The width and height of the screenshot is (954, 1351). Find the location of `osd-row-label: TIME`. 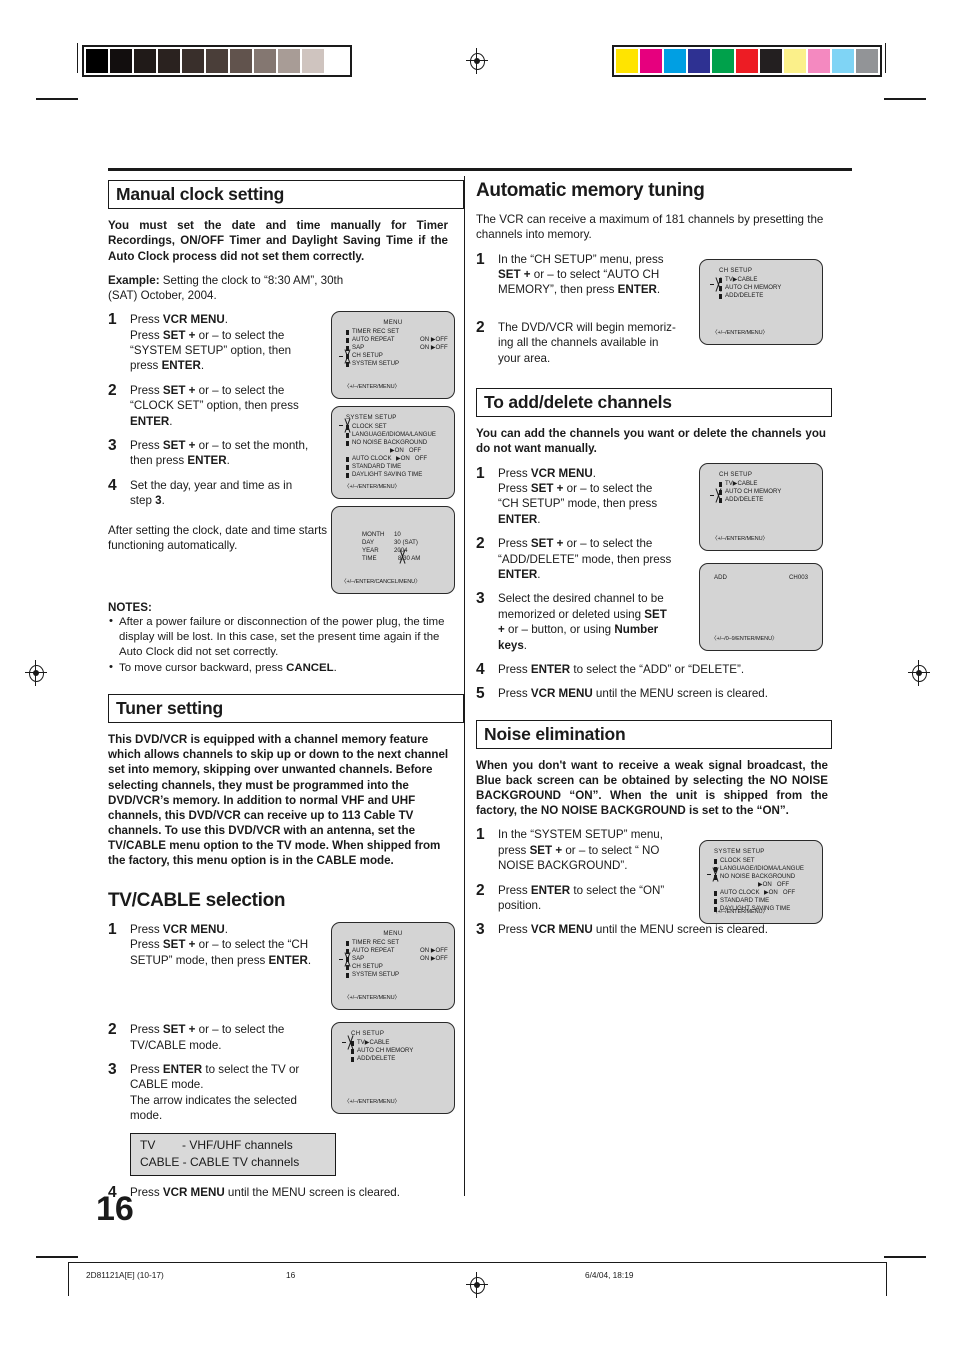

osd-row-label: TIME is located at coordinates (369, 558).